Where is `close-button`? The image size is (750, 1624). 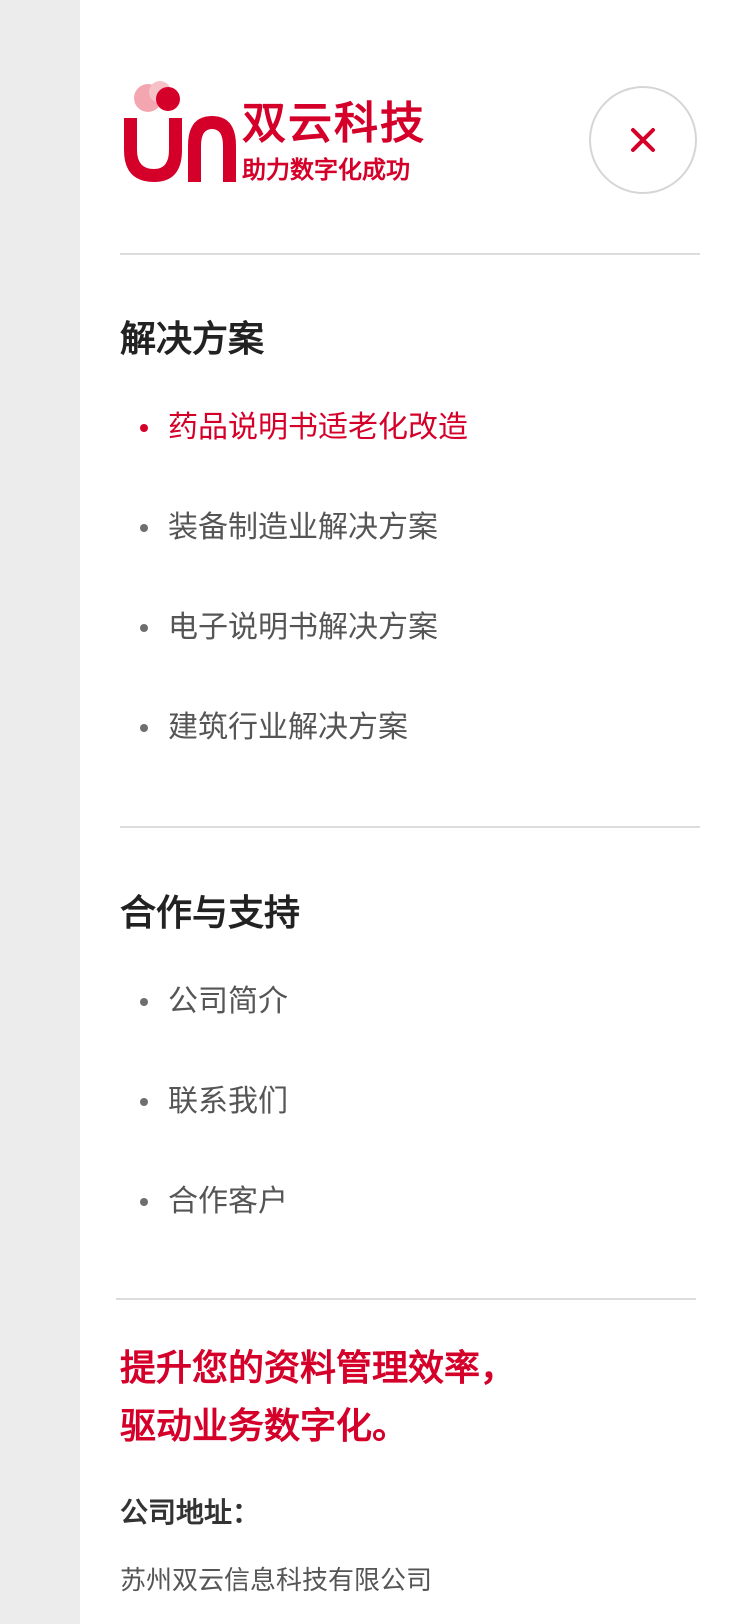 close-button is located at coordinates (643, 140).